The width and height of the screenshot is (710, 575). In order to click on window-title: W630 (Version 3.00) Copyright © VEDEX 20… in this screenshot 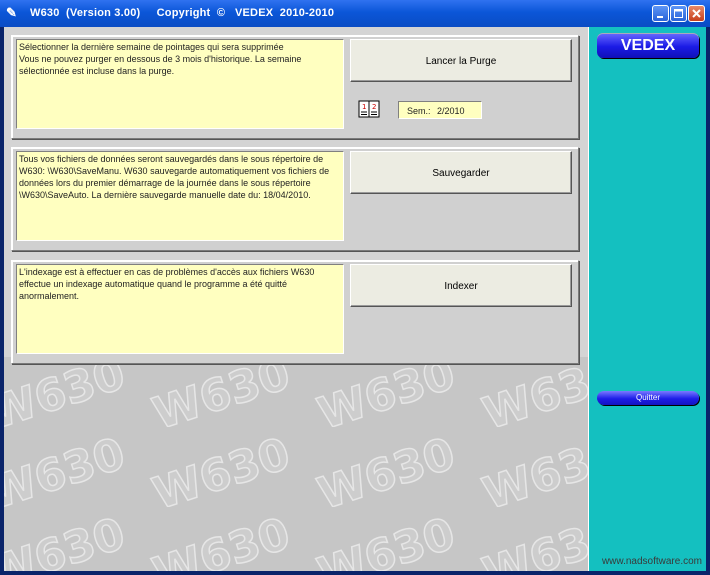, I will do `click(182, 13)`.